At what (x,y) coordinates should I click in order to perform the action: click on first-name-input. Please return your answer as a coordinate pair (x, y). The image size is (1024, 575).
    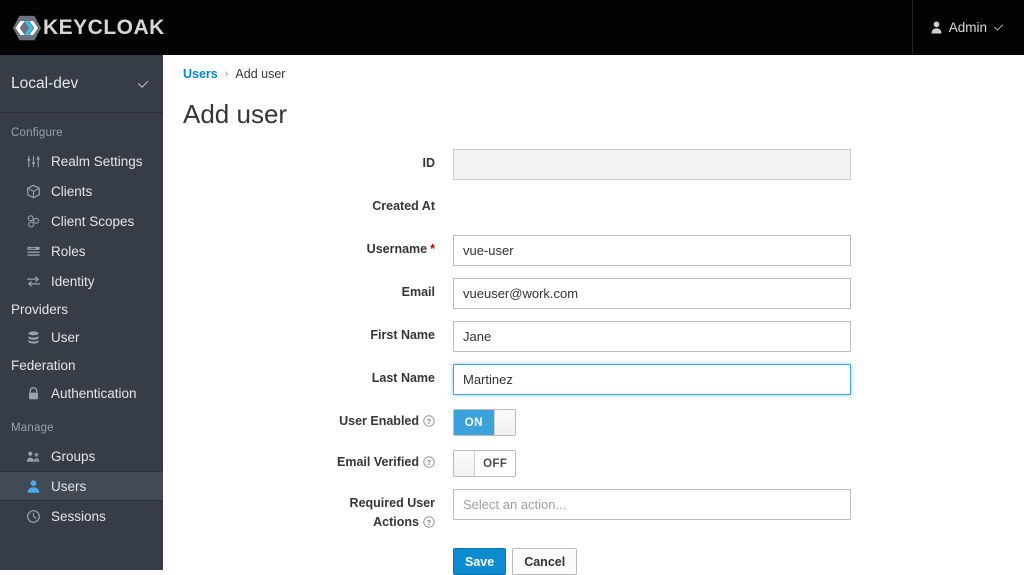
    Looking at the image, I should click on (652, 336).